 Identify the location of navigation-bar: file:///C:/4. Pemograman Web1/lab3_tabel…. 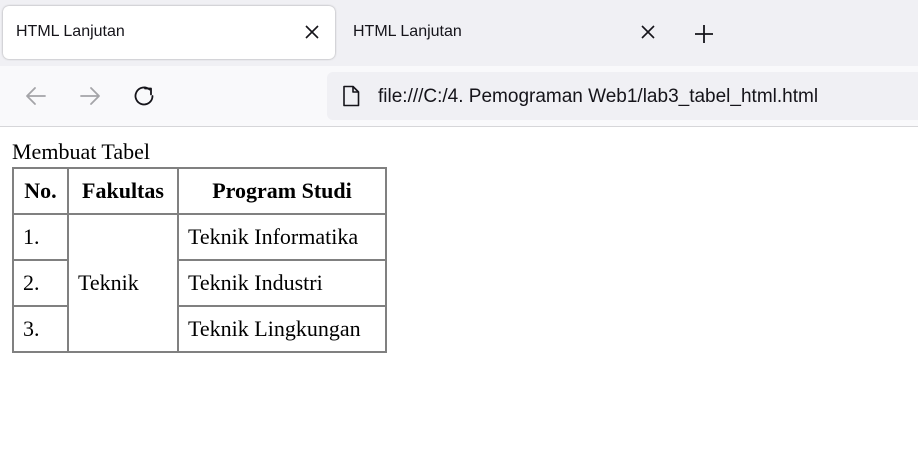
(459, 96).